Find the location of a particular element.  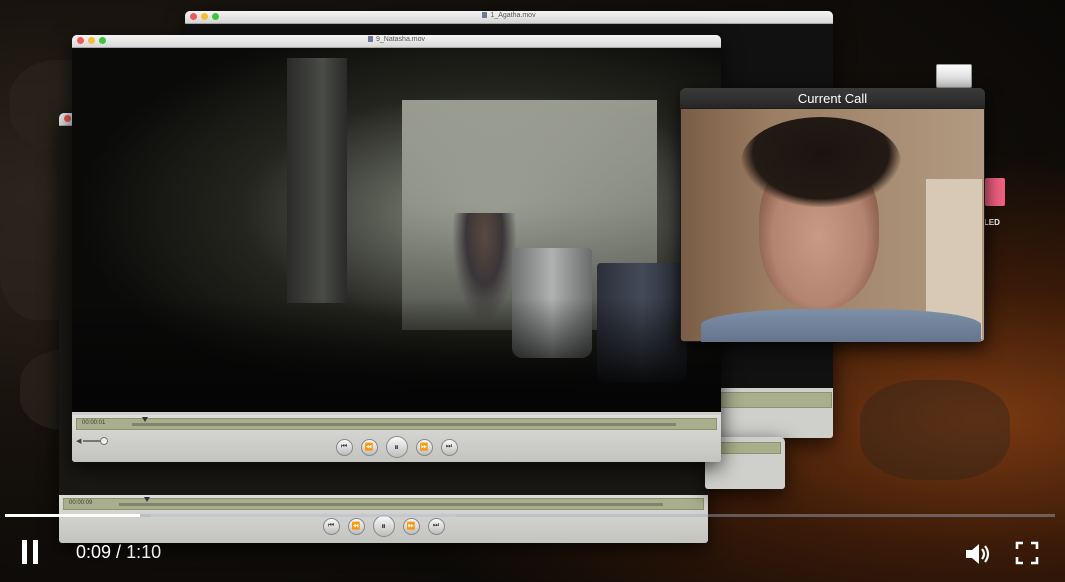

progress-bar is located at coordinates (530, 515).